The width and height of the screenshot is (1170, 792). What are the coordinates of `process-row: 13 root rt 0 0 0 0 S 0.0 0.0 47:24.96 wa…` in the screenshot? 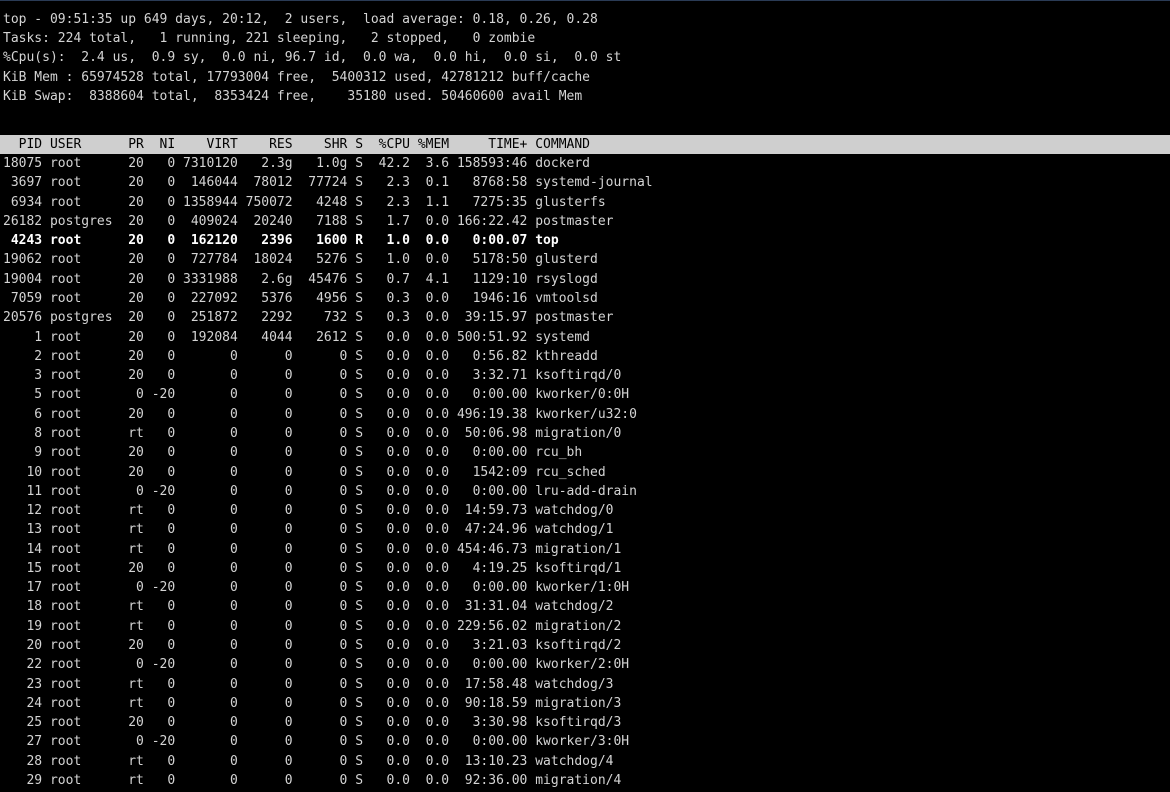 It's located at (308, 530).